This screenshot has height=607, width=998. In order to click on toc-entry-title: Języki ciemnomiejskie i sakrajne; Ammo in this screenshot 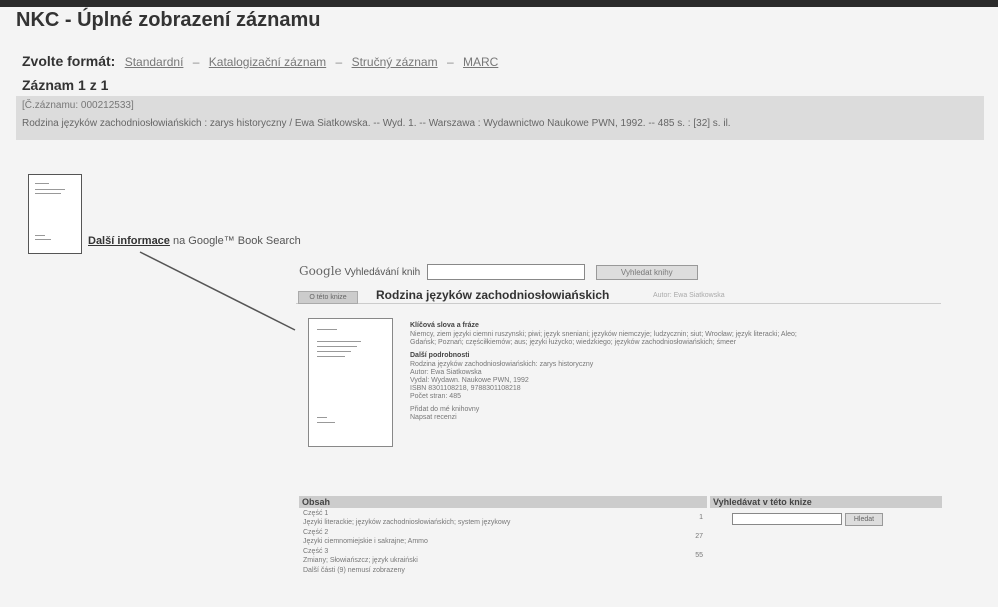, I will do `click(365, 541)`.